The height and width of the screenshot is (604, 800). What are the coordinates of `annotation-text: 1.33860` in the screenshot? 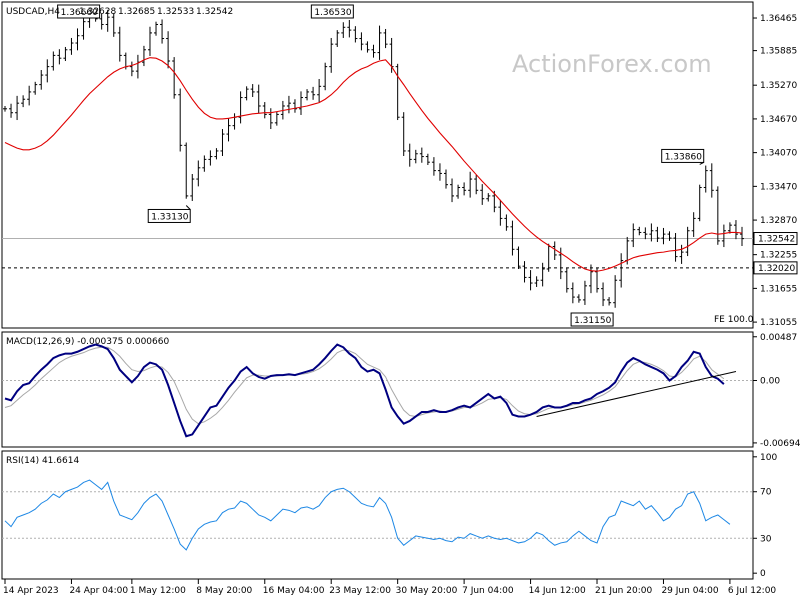 It's located at (683, 157).